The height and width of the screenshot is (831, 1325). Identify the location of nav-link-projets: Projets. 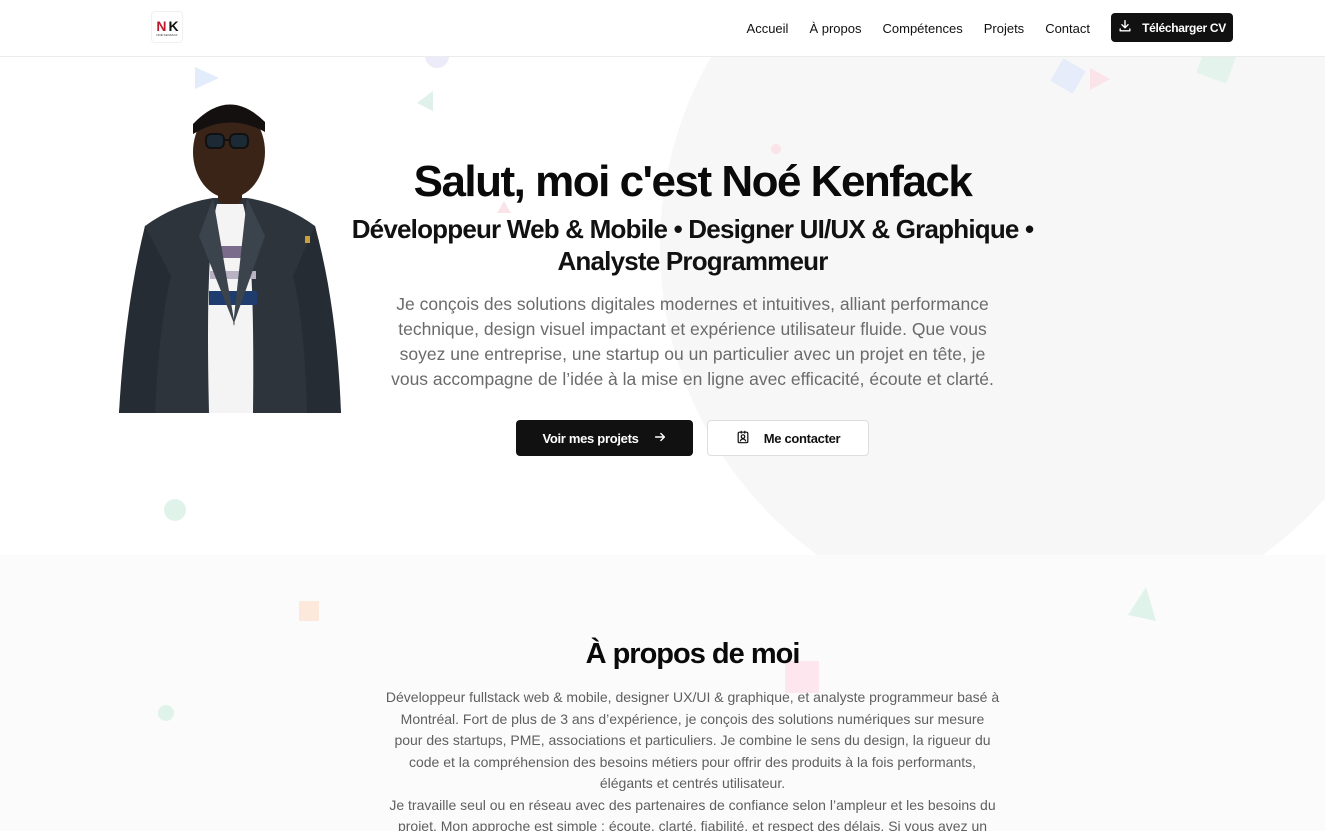
(1004, 28).